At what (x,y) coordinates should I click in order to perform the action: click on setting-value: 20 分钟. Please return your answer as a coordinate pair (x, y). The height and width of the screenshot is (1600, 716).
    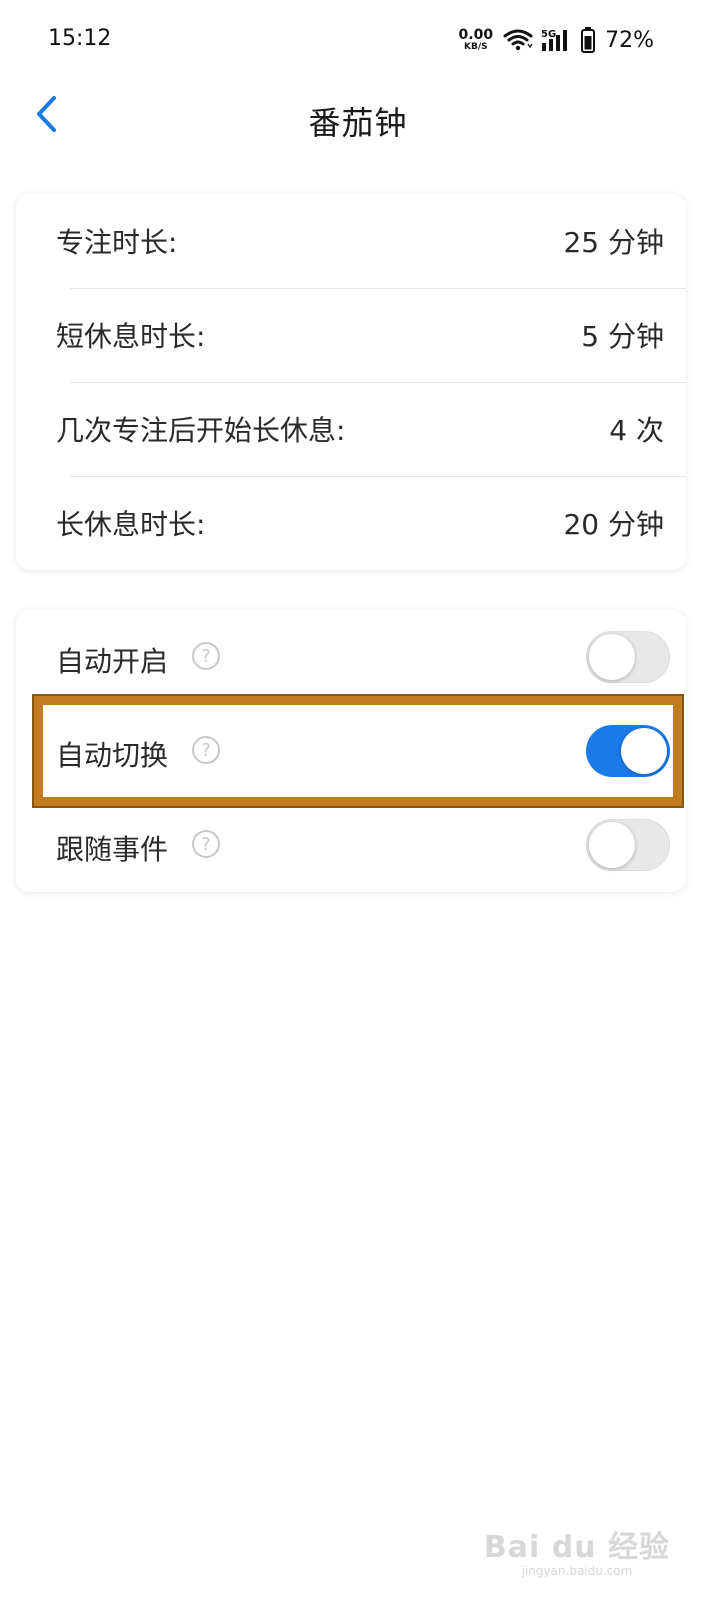
    Looking at the image, I should click on (613, 524).